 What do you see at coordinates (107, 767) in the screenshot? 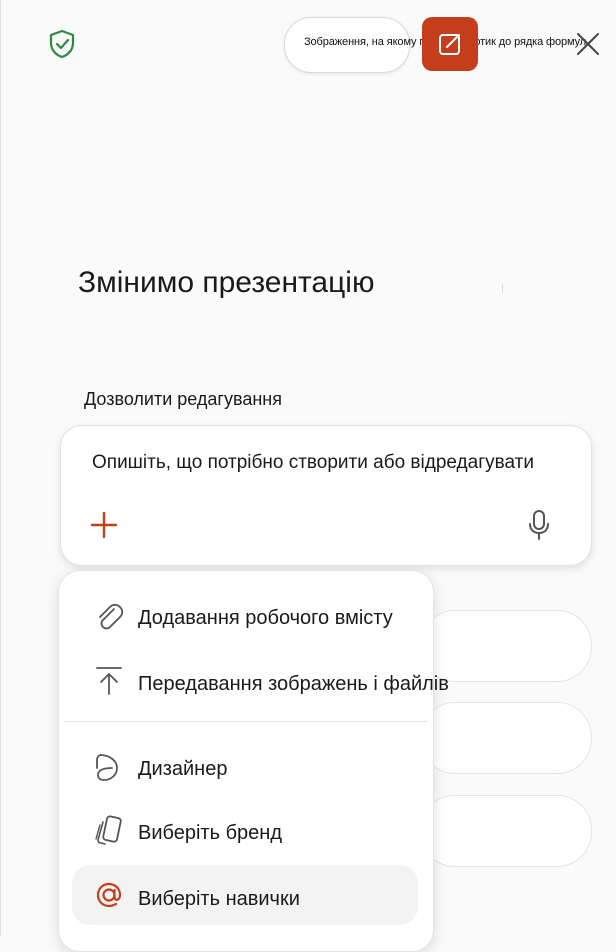
I see `designer-icon` at bounding box center [107, 767].